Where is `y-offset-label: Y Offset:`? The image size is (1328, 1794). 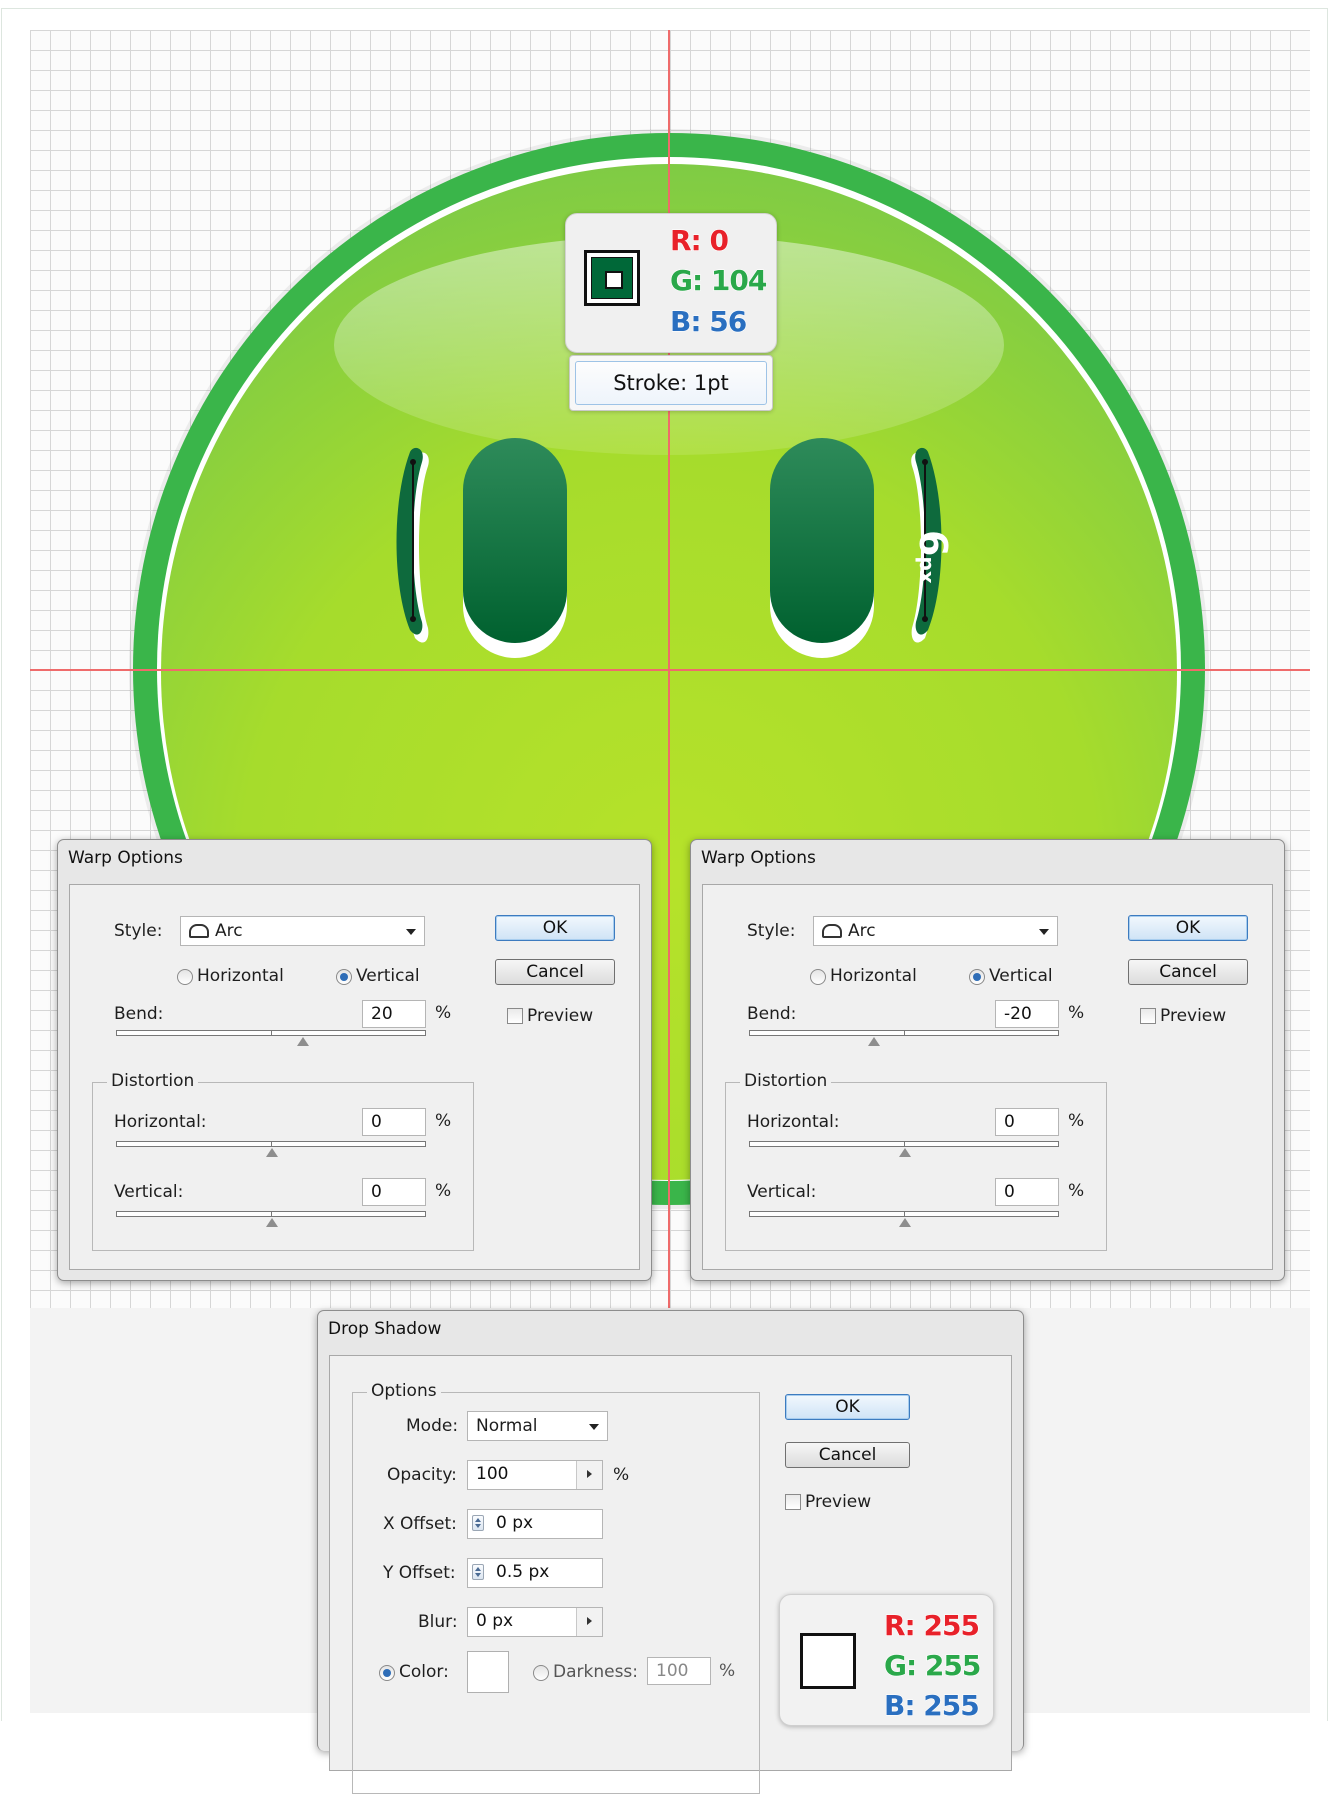
y-offset-label: Y Offset: is located at coordinates (419, 1573).